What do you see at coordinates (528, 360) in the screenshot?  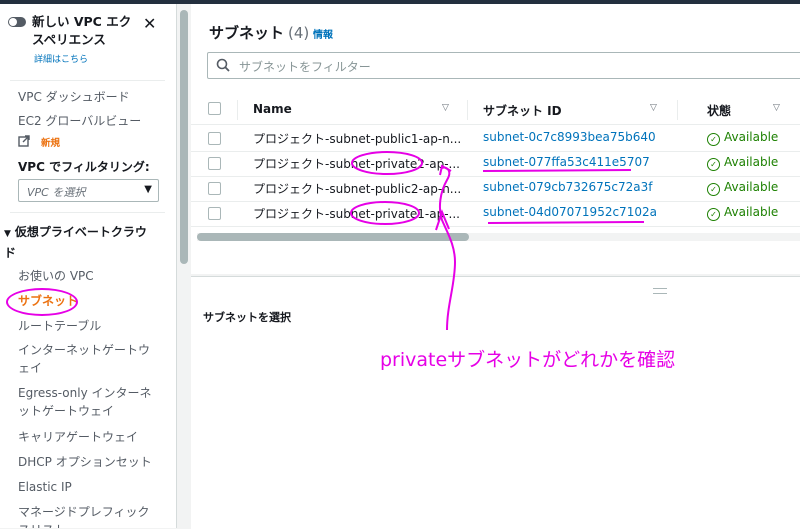 I see `annotation-text: privateサブネットがどれかを確認` at bounding box center [528, 360].